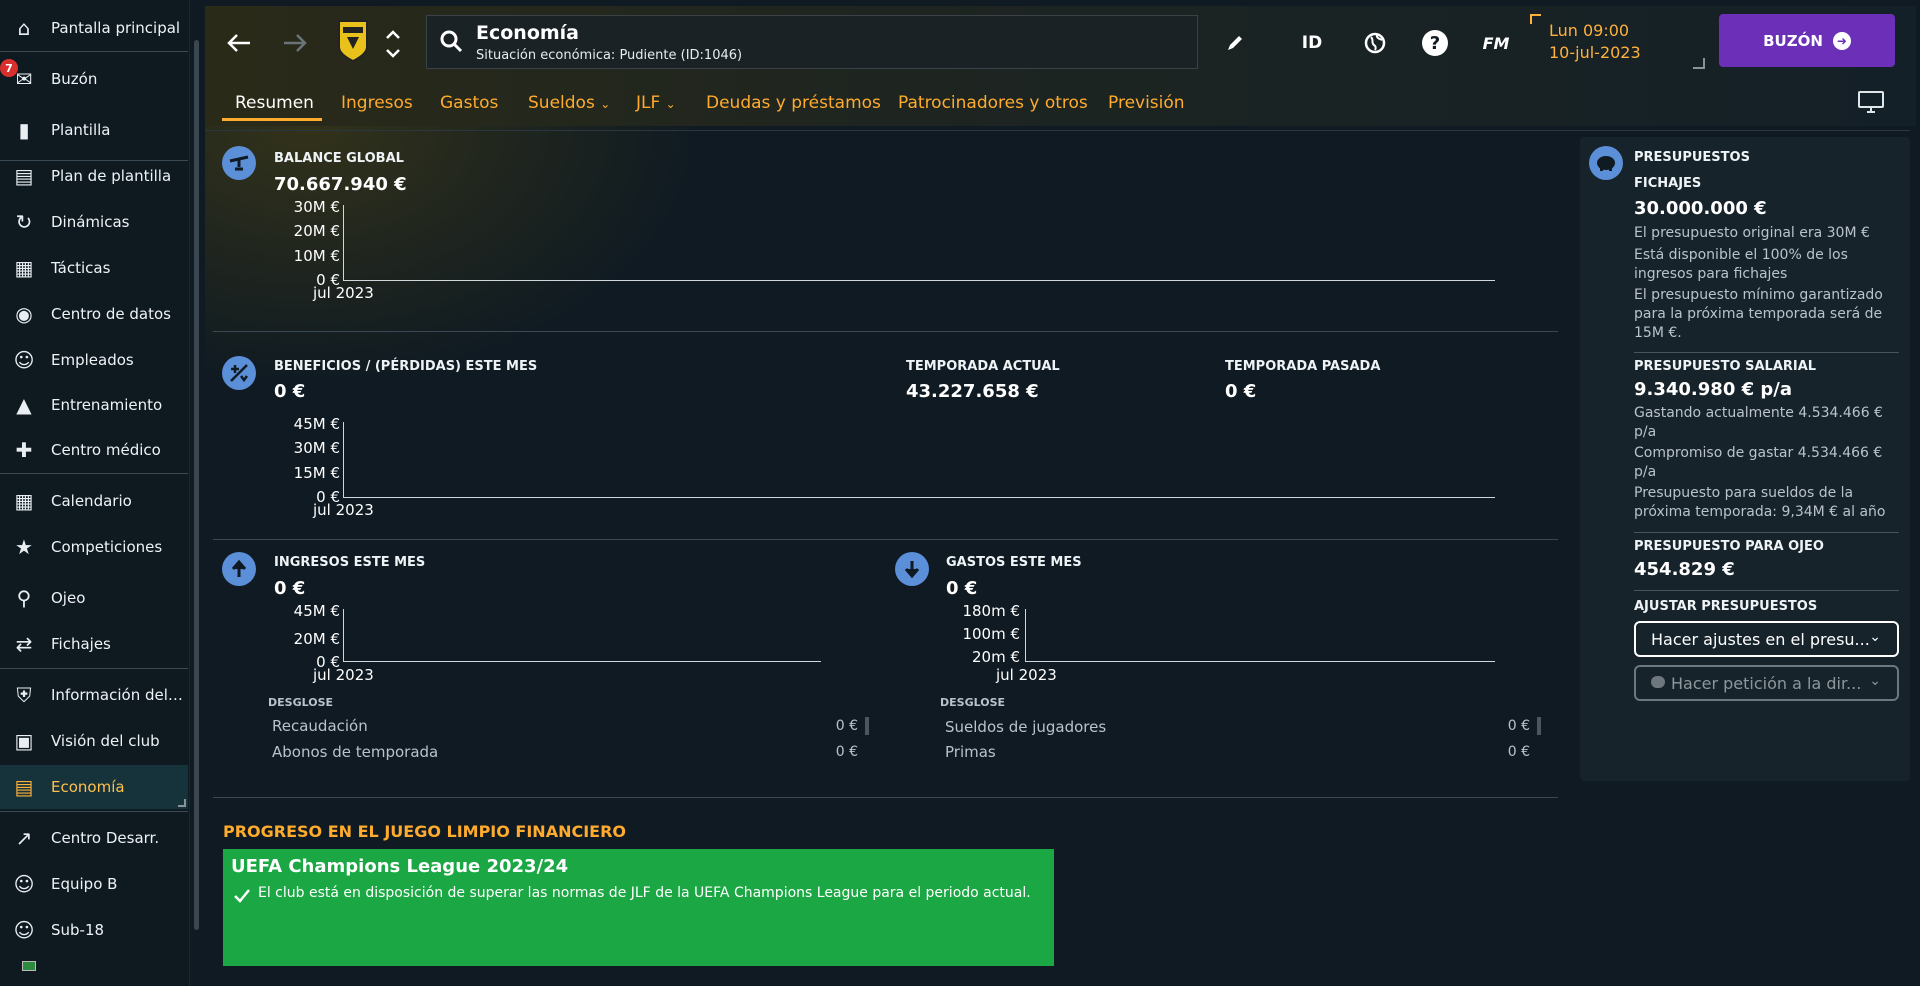 The width and height of the screenshot is (1920, 986). What do you see at coordinates (68, 598) in the screenshot?
I see `sidebar-item-label: Ojeo` at bounding box center [68, 598].